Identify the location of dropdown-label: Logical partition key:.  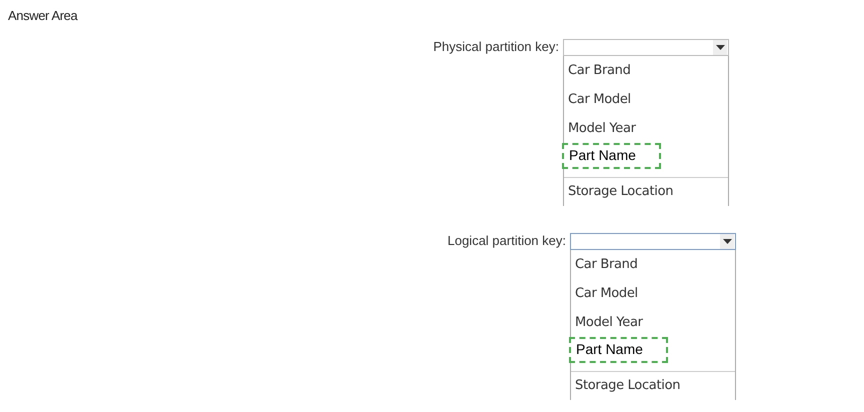
(506, 241).